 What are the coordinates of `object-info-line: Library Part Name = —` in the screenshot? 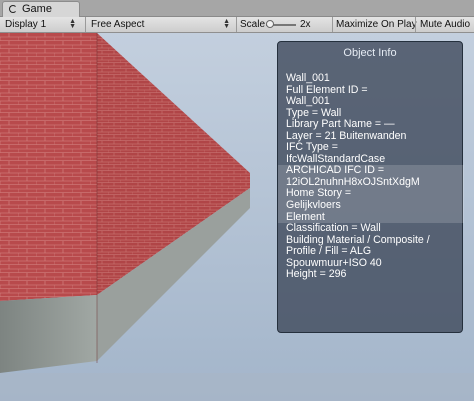 It's located at (340, 125).